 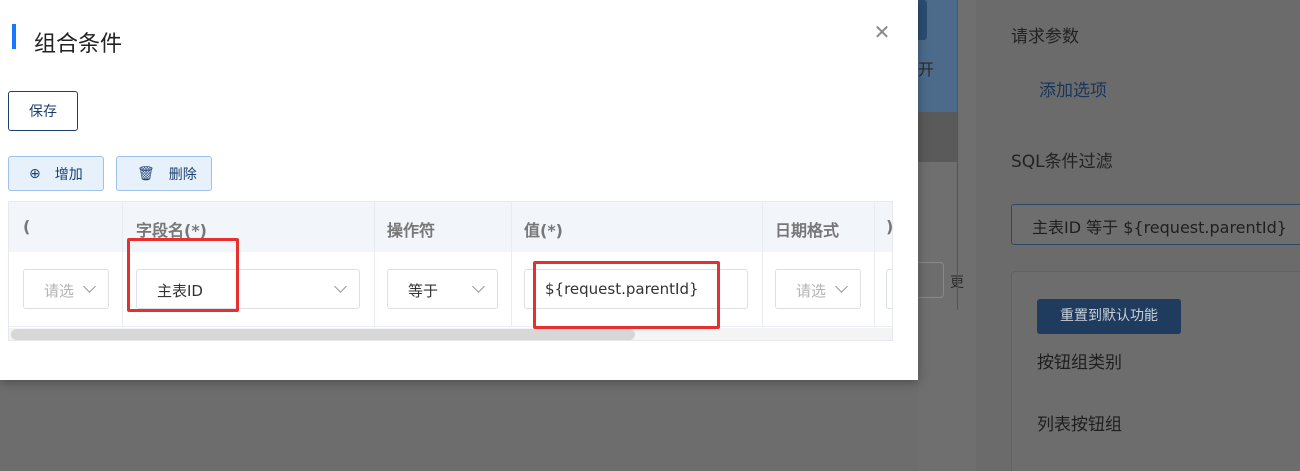 I want to click on plus-circle-icon: ⊕, so click(x=35, y=173).